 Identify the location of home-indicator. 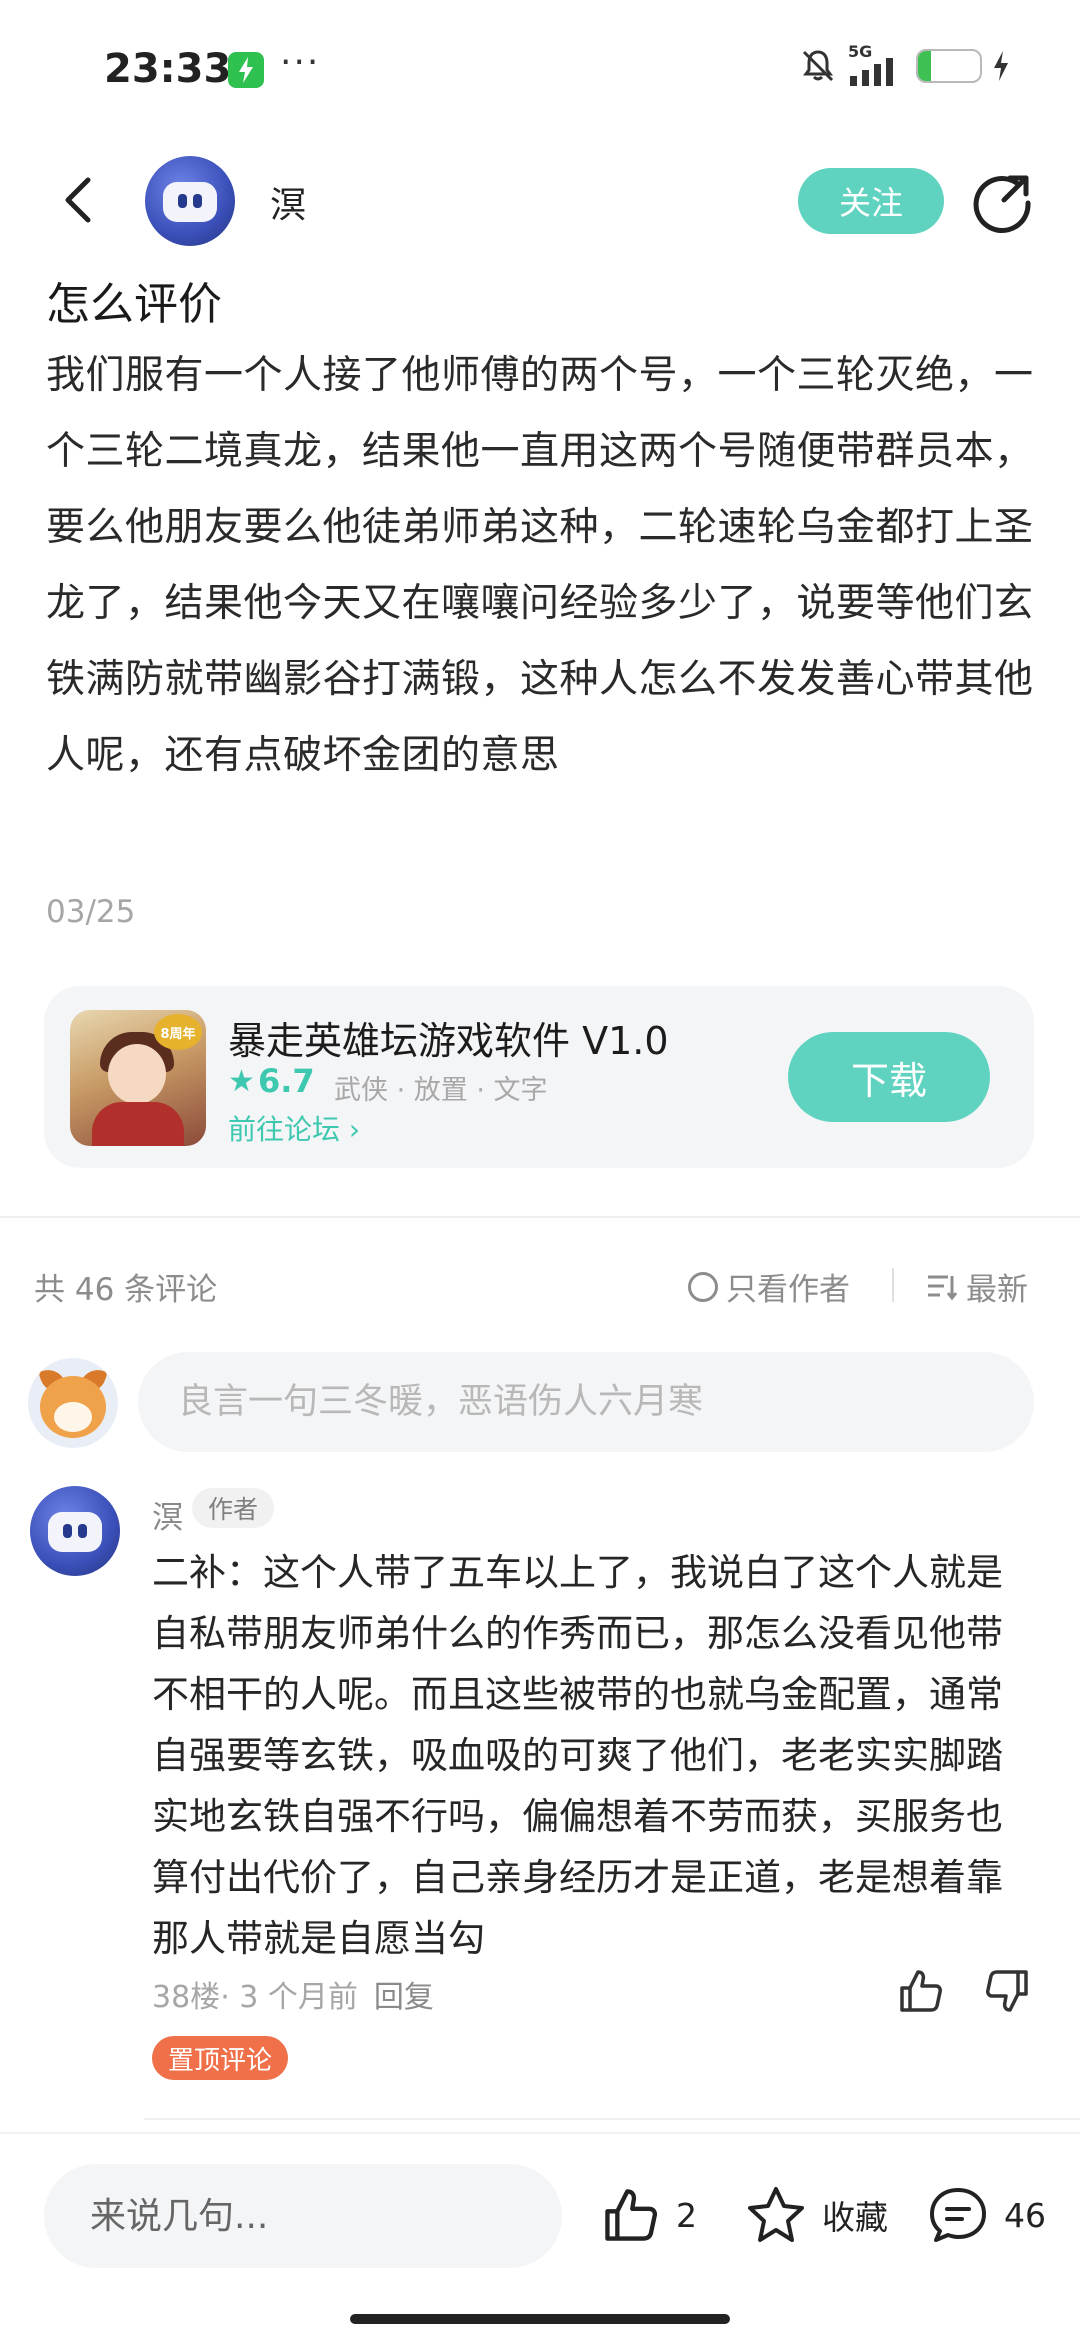
(540, 2319).